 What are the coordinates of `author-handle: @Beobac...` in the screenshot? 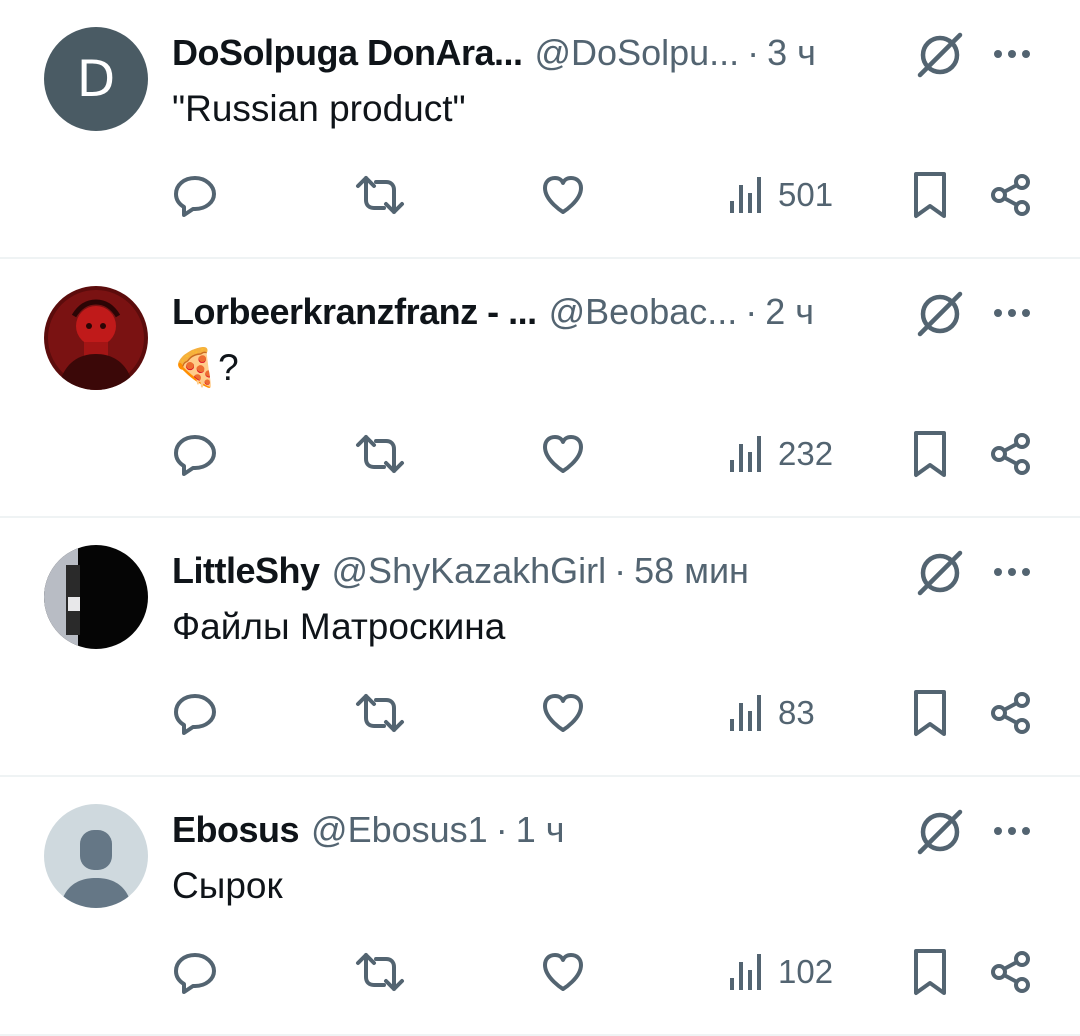 It's located at (643, 312).